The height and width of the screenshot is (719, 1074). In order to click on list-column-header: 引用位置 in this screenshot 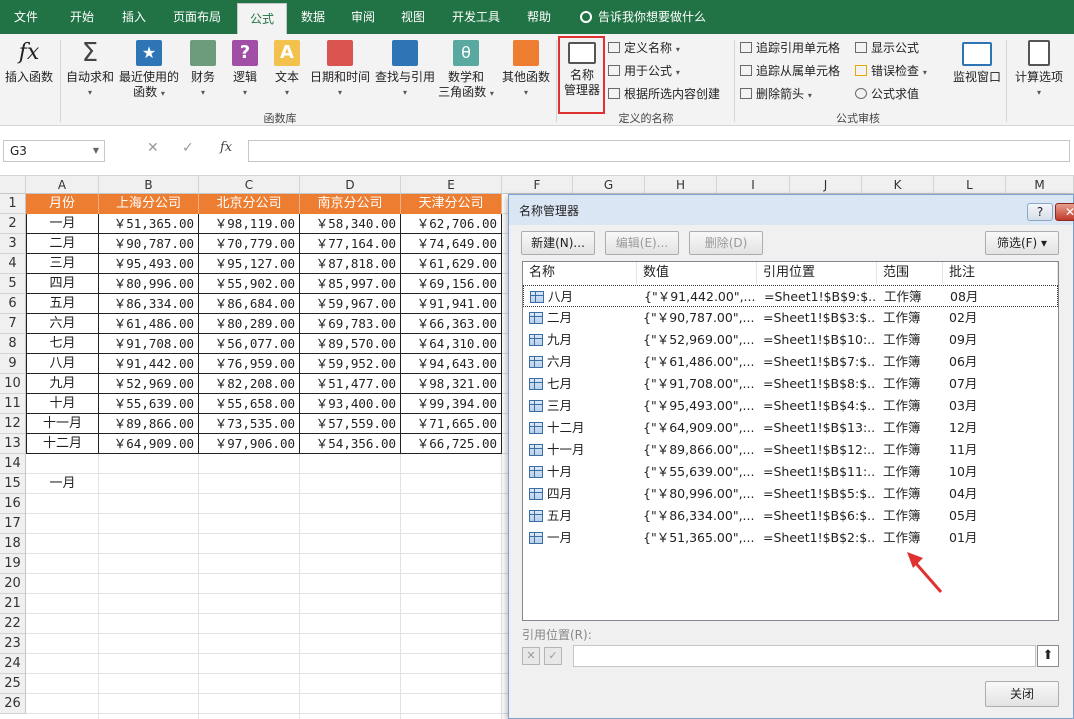, I will do `click(817, 273)`.